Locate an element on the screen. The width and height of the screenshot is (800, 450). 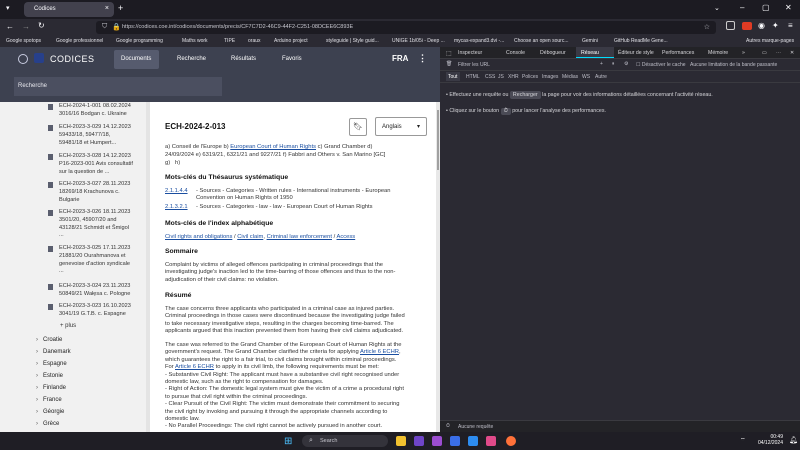
keyword-link: Access is located at coordinates (346, 237).